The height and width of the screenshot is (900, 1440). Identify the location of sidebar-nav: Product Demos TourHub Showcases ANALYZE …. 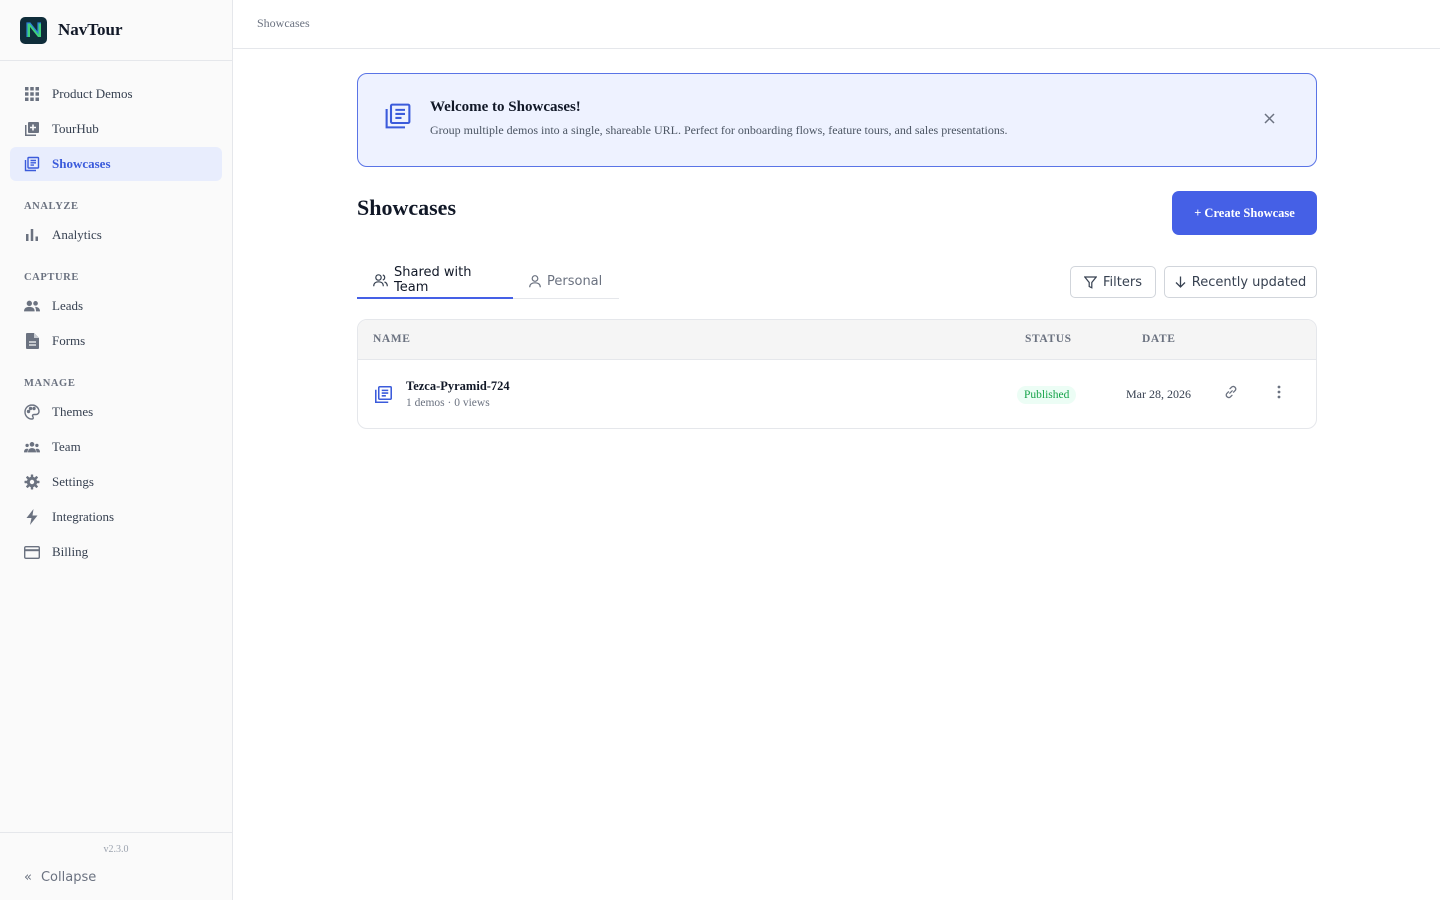
(116, 315).